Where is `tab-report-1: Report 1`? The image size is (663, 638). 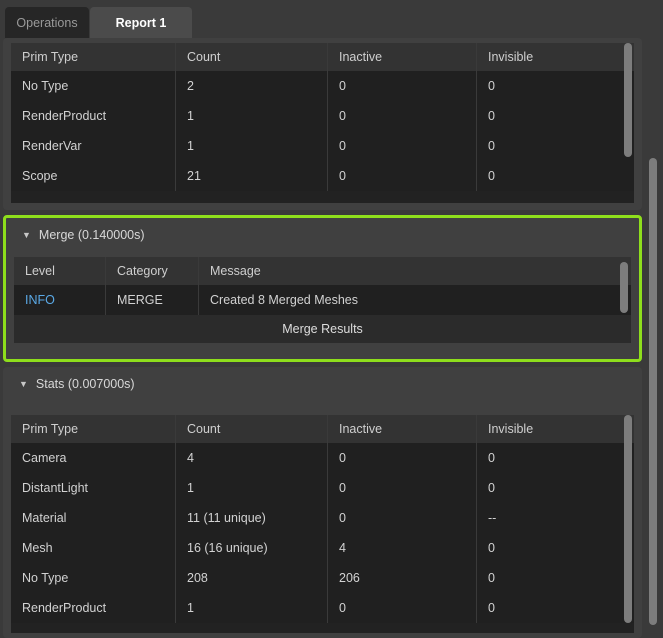
tab-report-1: Report 1 is located at coordinates (141, 22).